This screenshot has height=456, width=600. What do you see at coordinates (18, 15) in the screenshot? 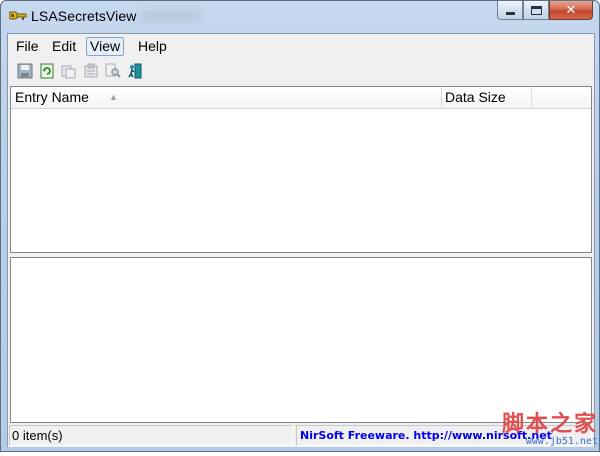
I see `key-icon` at bounding box center [18, 15].